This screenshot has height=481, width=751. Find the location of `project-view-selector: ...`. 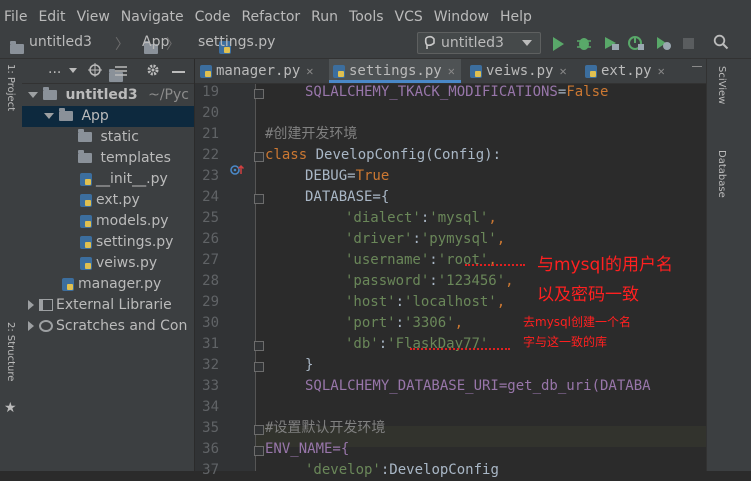

project-view-selector: ... is located at coordinates (54, 69).